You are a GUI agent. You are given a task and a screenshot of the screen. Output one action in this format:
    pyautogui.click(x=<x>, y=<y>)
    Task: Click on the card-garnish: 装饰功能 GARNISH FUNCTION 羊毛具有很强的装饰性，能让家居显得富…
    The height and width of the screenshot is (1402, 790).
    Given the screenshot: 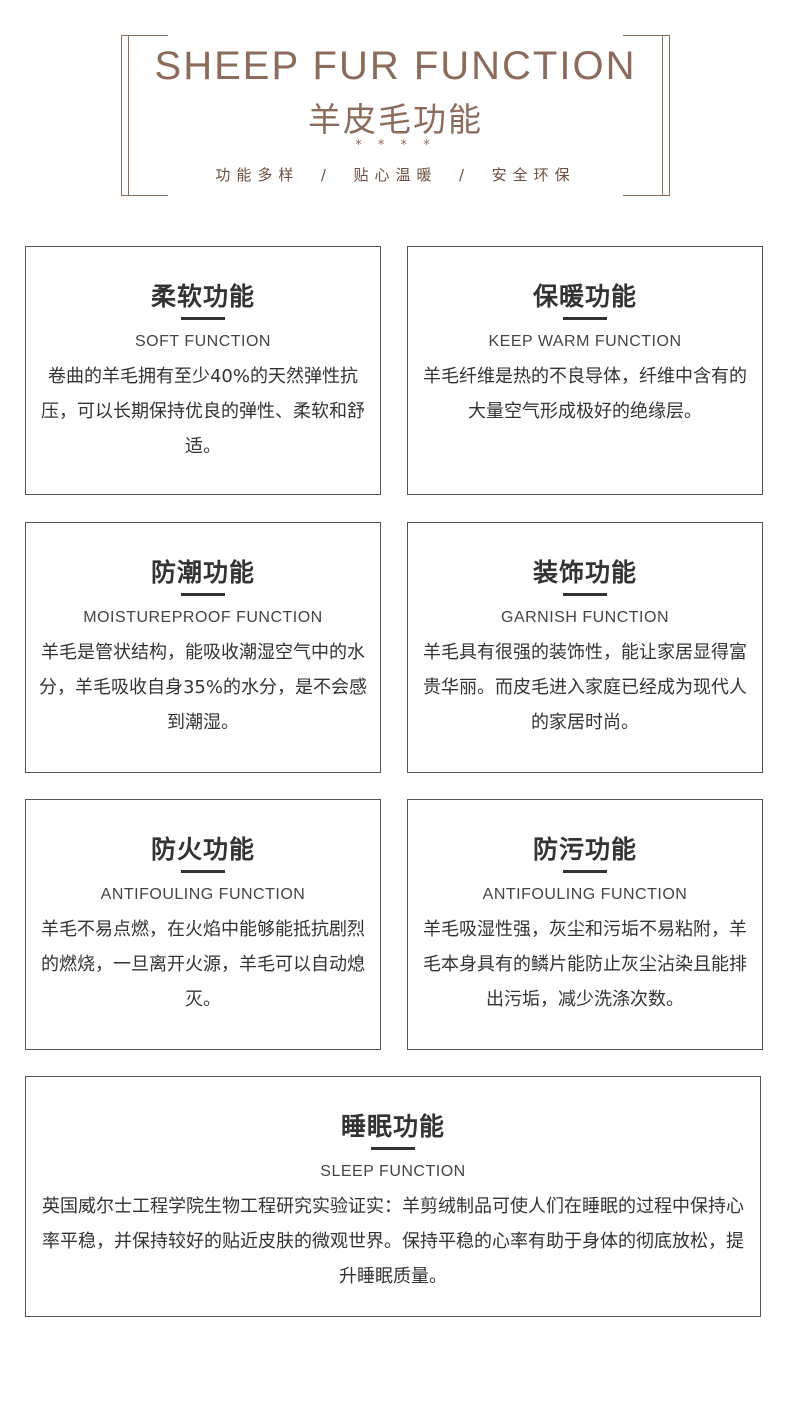 What is the action you would take?
    pyautogui.click(x=585, y=647)
    